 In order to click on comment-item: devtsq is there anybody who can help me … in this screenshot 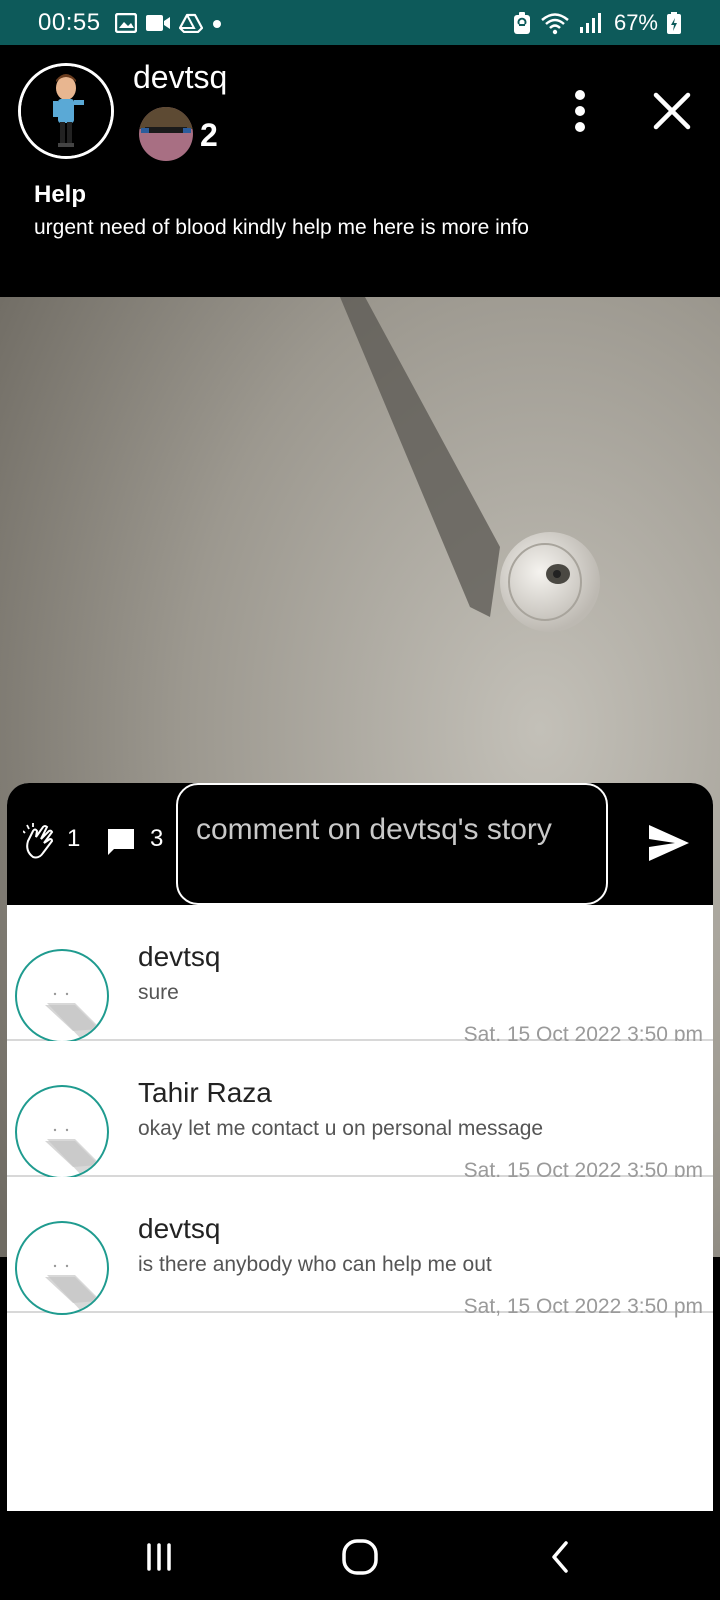, I will do `click(360, 1247)`.